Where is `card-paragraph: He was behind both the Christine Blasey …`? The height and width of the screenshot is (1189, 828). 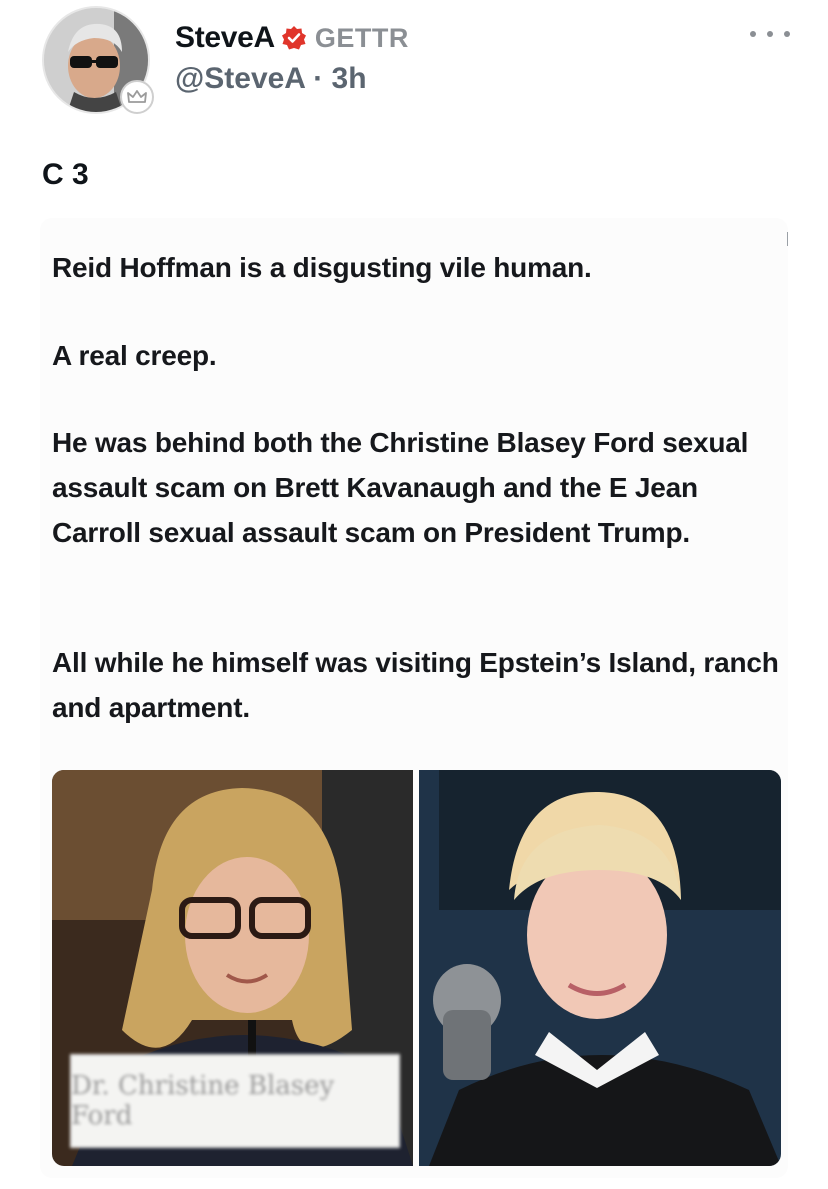 card-paragraph: He was behind both the Christine Blasey … is located at coordinates (400, 487).